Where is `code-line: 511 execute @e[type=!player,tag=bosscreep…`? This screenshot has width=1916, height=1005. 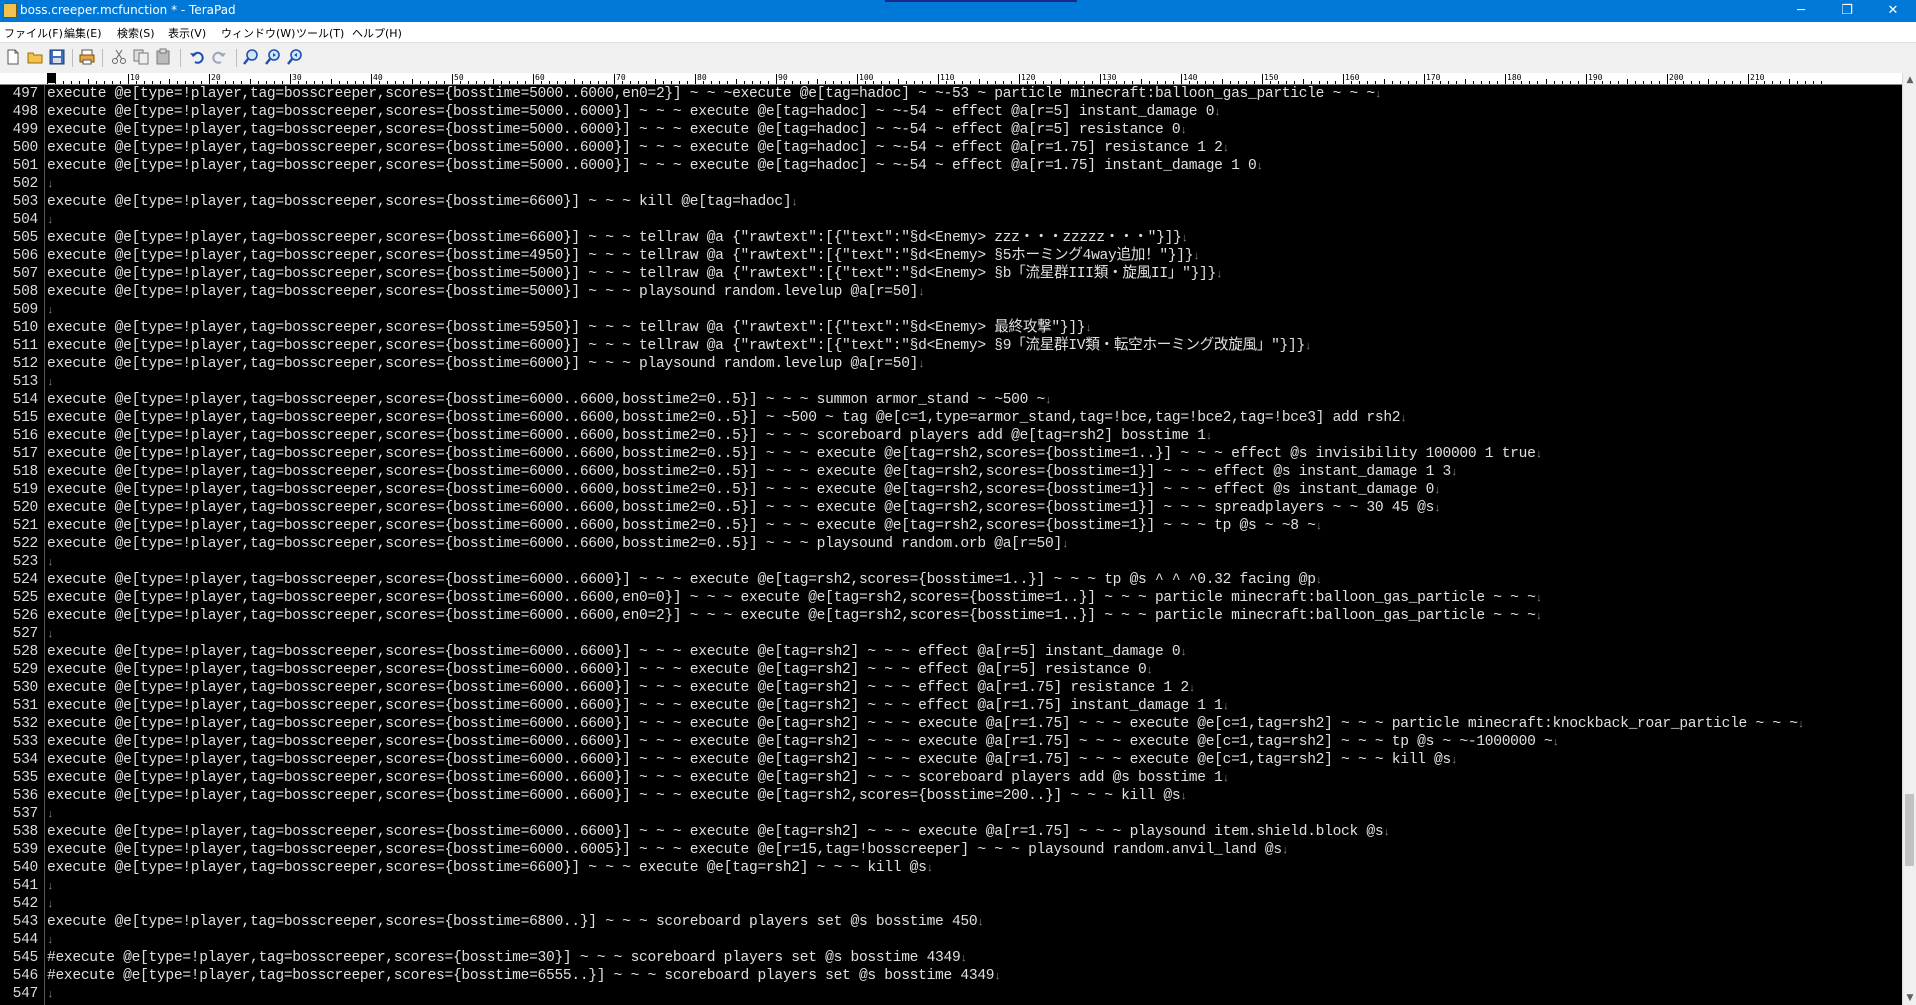
code-line: 511 execute @e[type=!player,tag=bosscreep… is located at coordinates (950, 346).